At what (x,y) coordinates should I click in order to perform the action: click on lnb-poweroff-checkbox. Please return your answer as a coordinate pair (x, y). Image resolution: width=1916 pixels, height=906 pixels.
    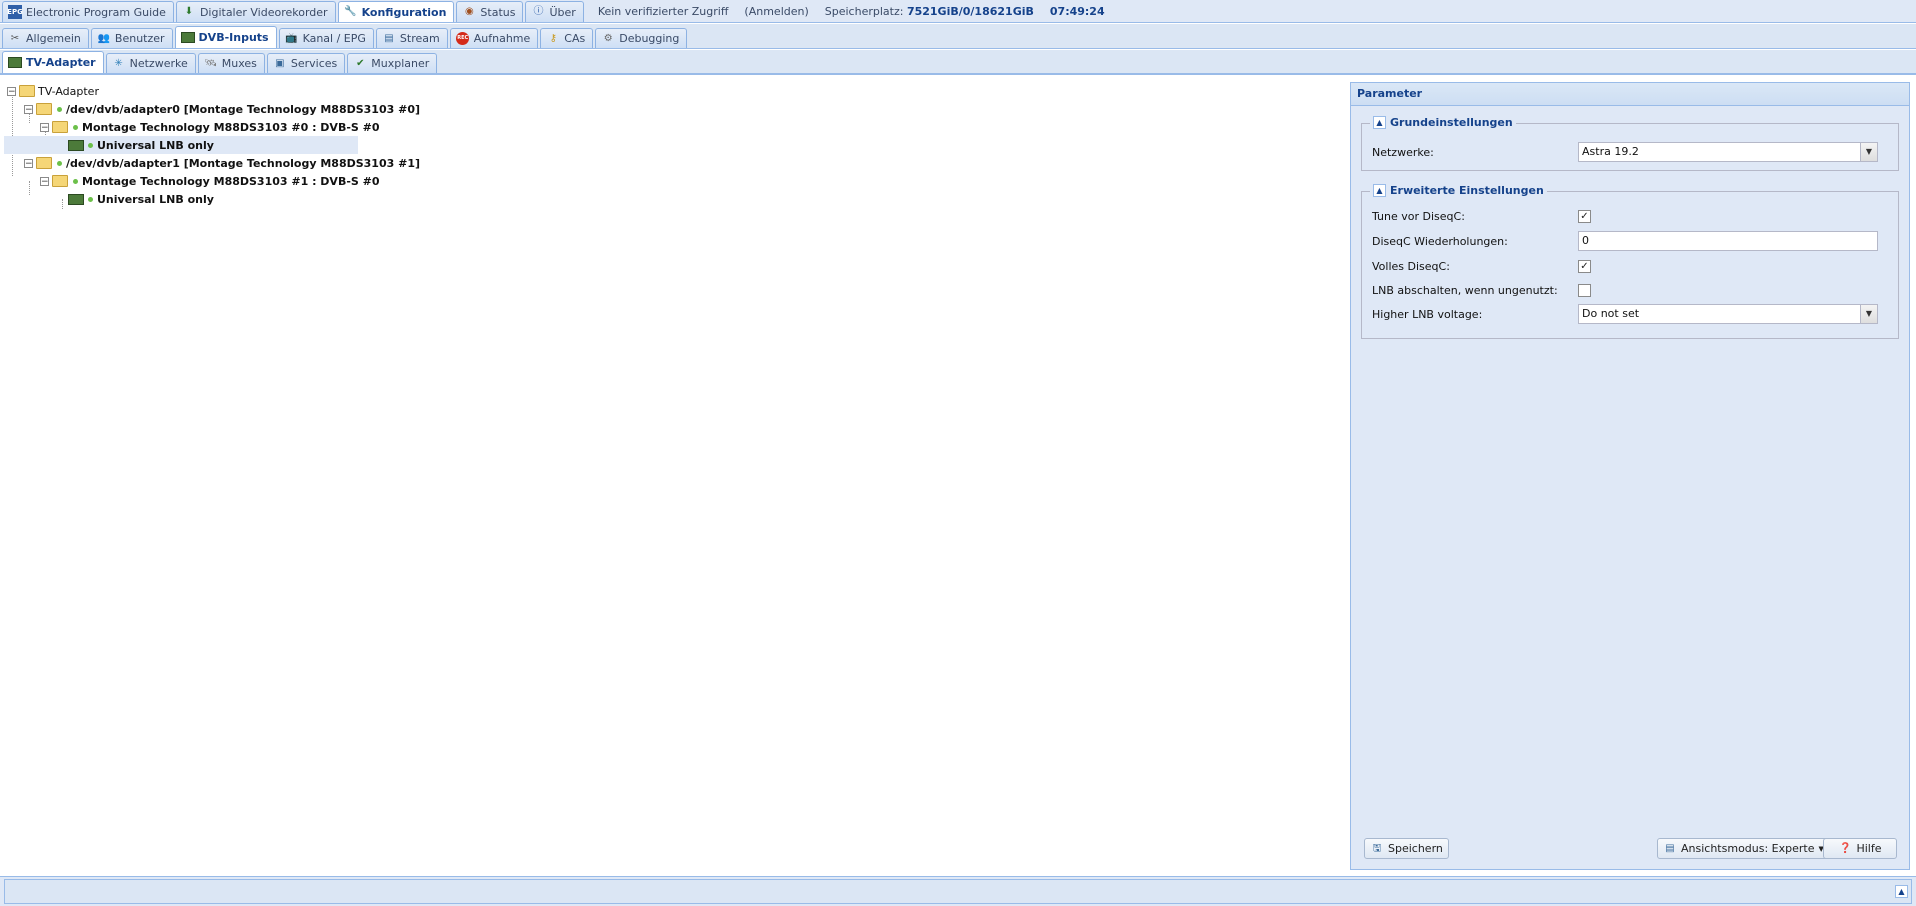
    Looking at the image, I should click on (1584, 290).